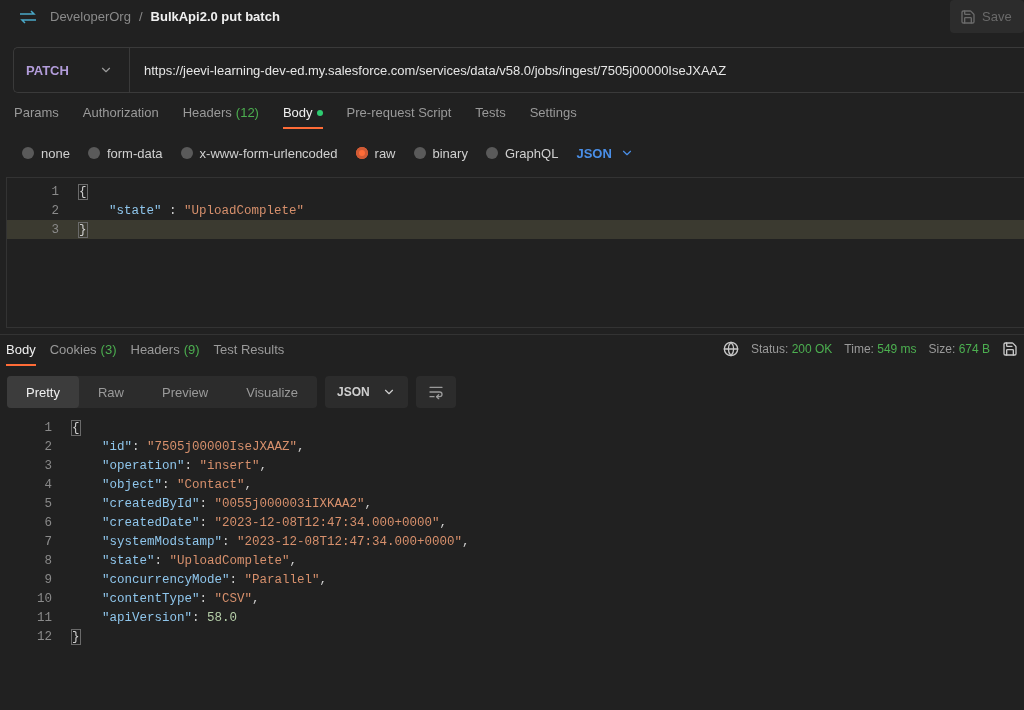 Image resolution: width=1024 pixels, height=710 pixels. What do you see at coordinates (272, 392) in the screenshot?
I see `view-mode-tab: Visualize` at bounding box center [272, 392].